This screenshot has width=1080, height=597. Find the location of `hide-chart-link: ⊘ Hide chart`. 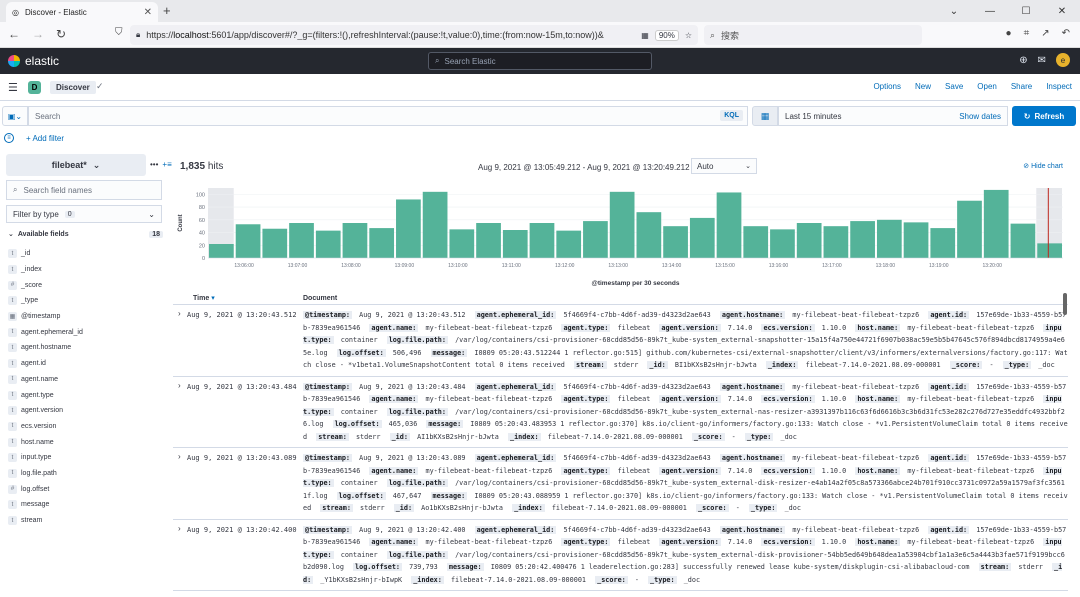

hide-chart-link: ⊘ Hide chart is located at coordinates (1043, 166).